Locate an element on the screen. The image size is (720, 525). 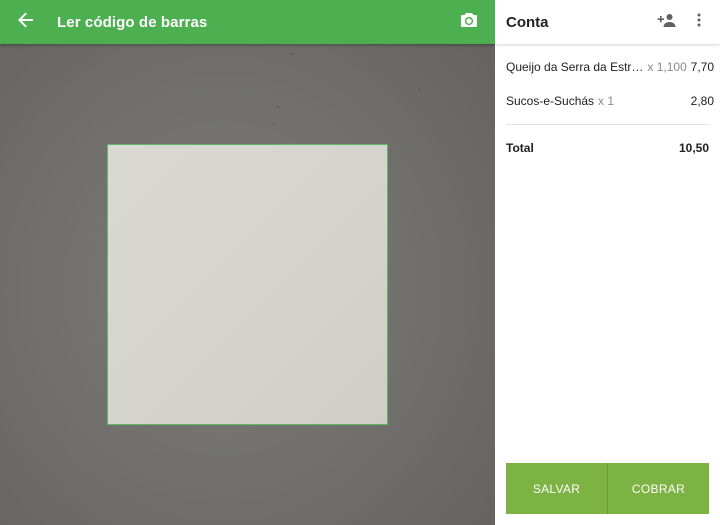
add-customer-button is located at coordinates (667, 22).